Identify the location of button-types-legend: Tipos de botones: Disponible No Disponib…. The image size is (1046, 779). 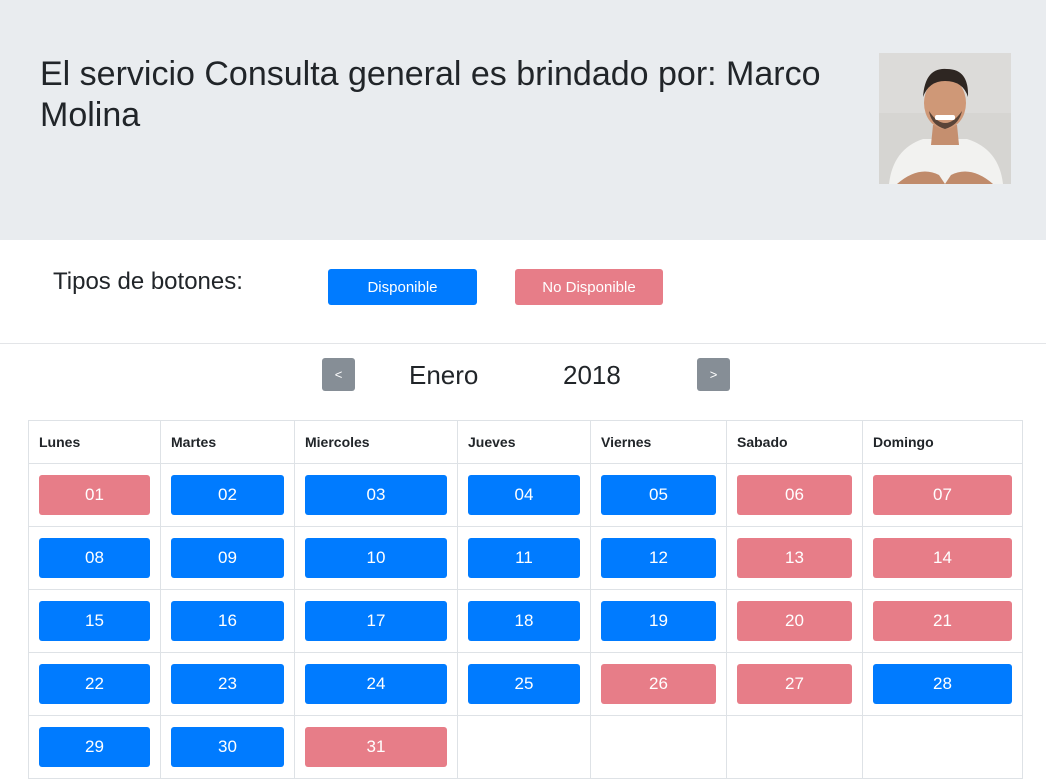
(523, 292).